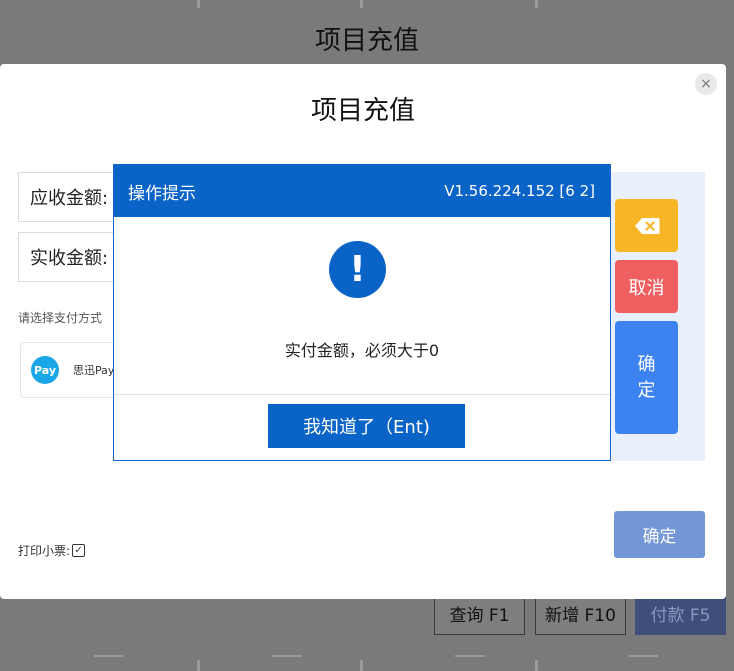 This screenshot has height=671, width=734. I want to click on print-receipt-option: 打印小票: ✓, so click(52, 550).